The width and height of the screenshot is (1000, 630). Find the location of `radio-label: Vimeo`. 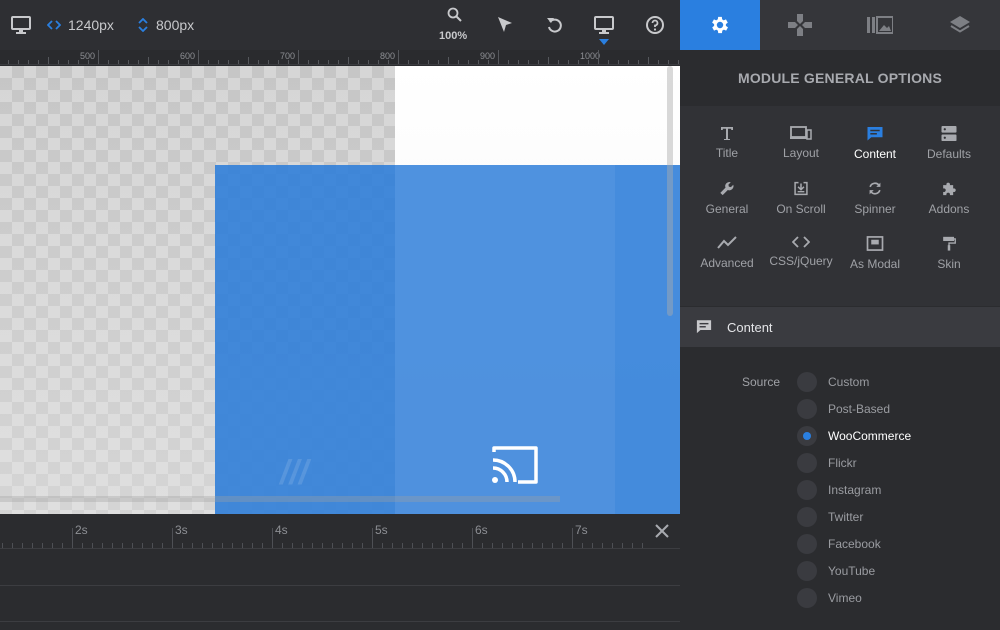

radio-label: Vimeo is located at coordinates (845, 598).